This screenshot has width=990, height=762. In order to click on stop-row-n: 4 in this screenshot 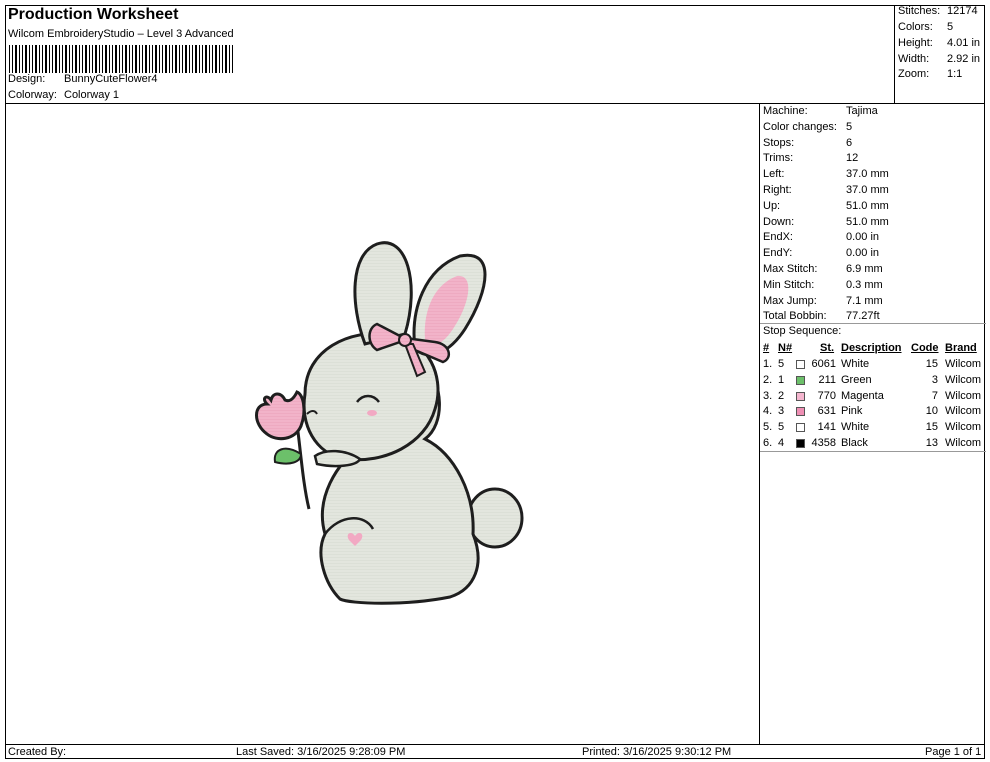, I will do `click(781, 443)`.